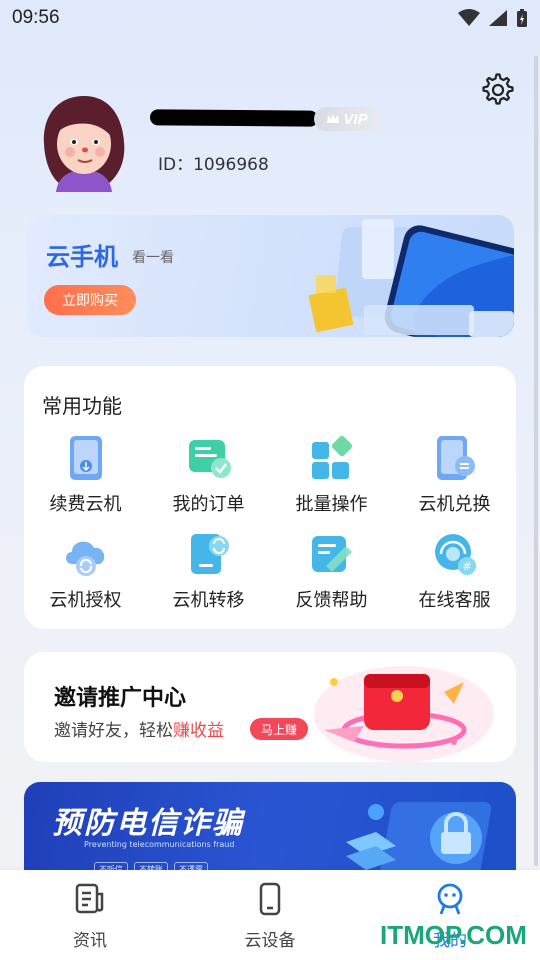  What do you see at coordinates (120, 698) in the screenshot?
I see `invite-title: 邀请推广中心` at bounding box center [120, 698].